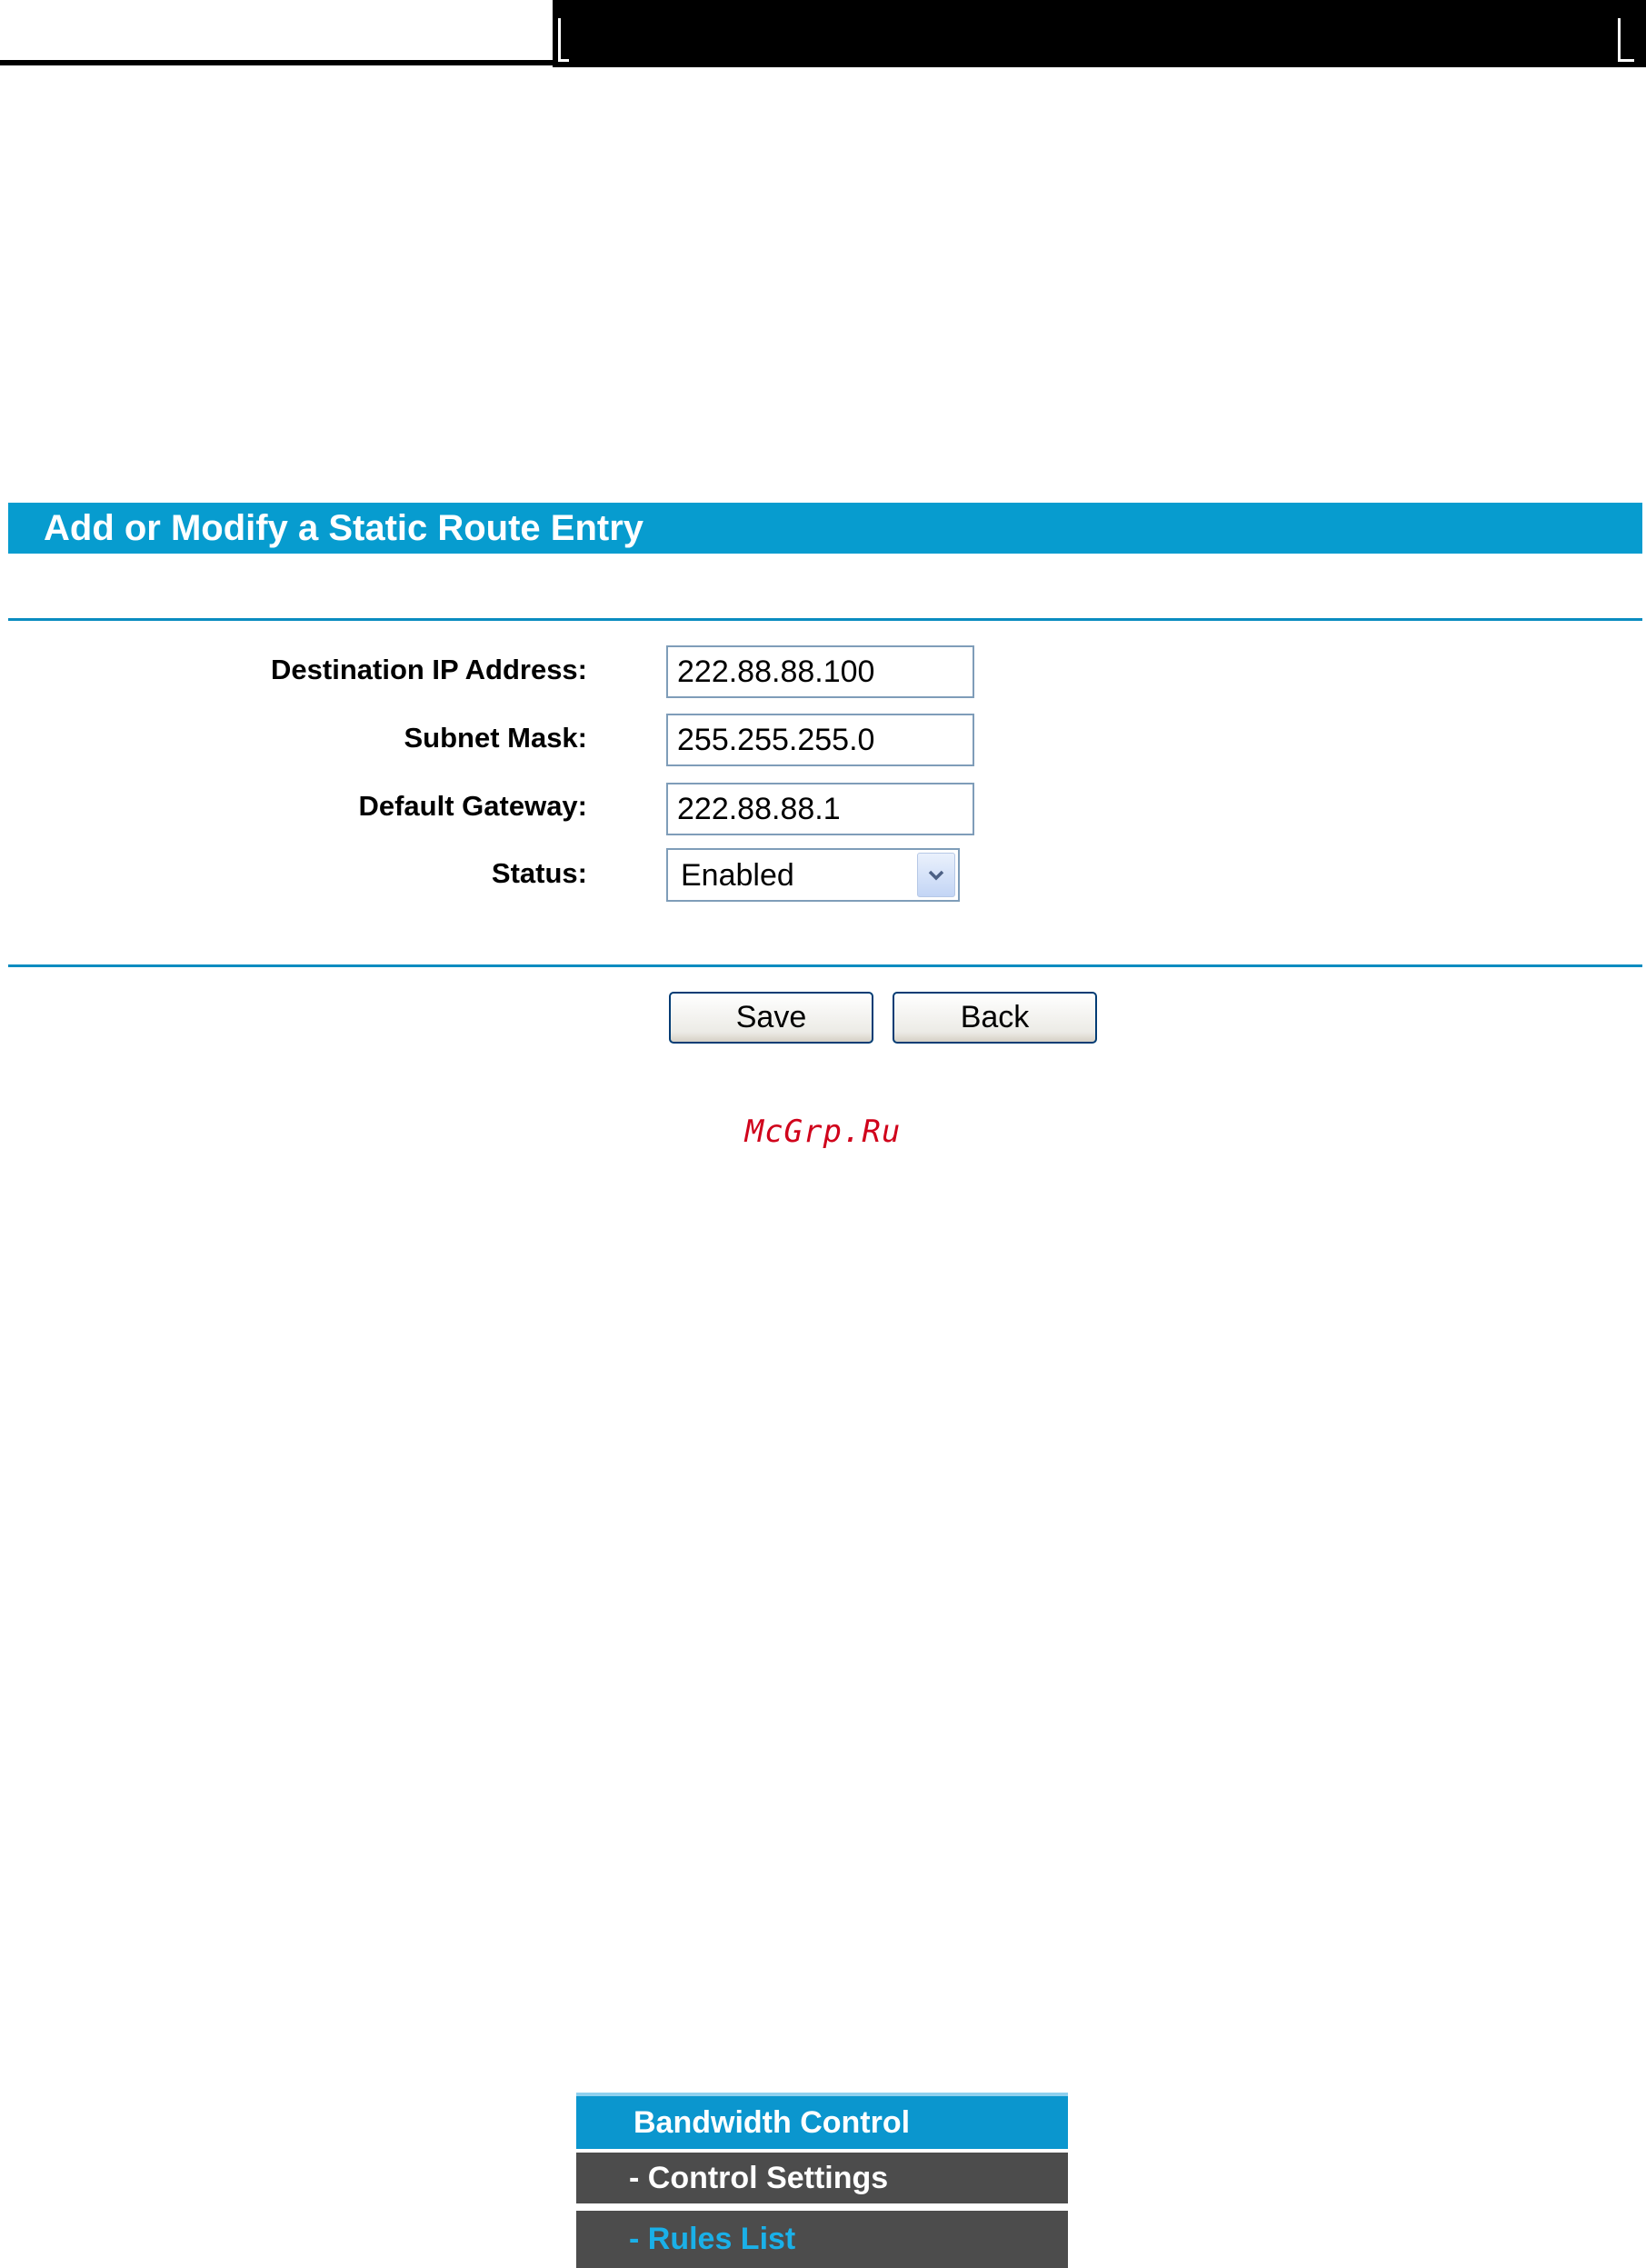 The height and width of the screenshot is (2268, 1646). I want to click on status-label: Status:, so click(539, 873).